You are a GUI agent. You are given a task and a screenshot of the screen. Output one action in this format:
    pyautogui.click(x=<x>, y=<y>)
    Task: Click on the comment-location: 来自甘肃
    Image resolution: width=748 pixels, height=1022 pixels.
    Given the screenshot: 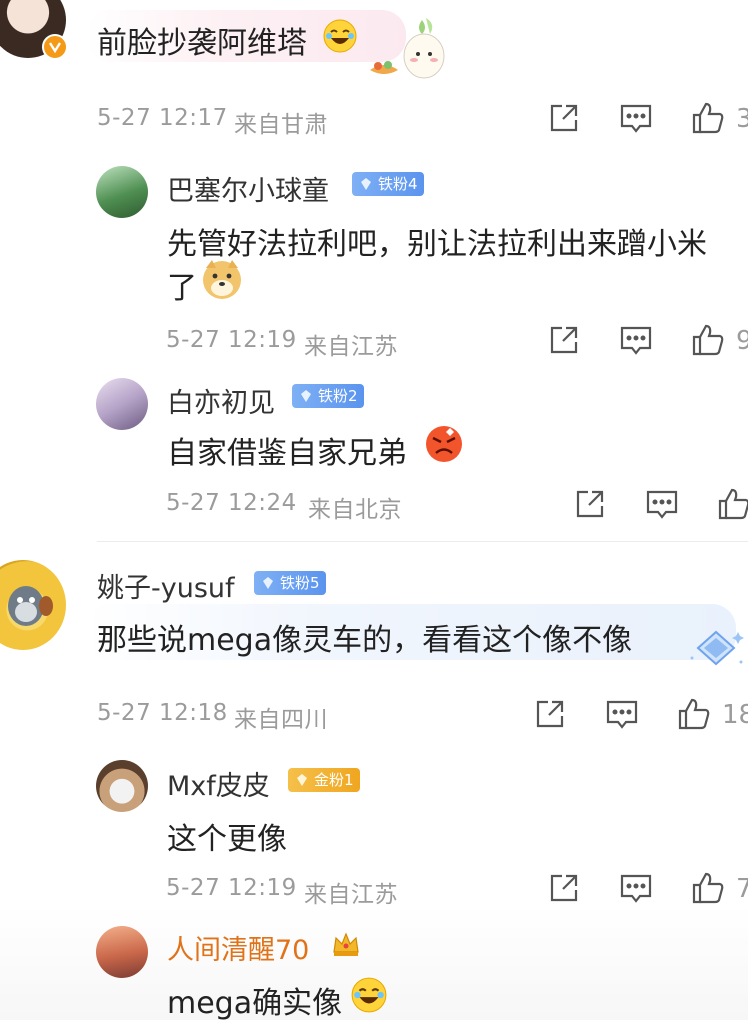 What is the action you would take?
    pyautogui.click(x=281, y=125)
    